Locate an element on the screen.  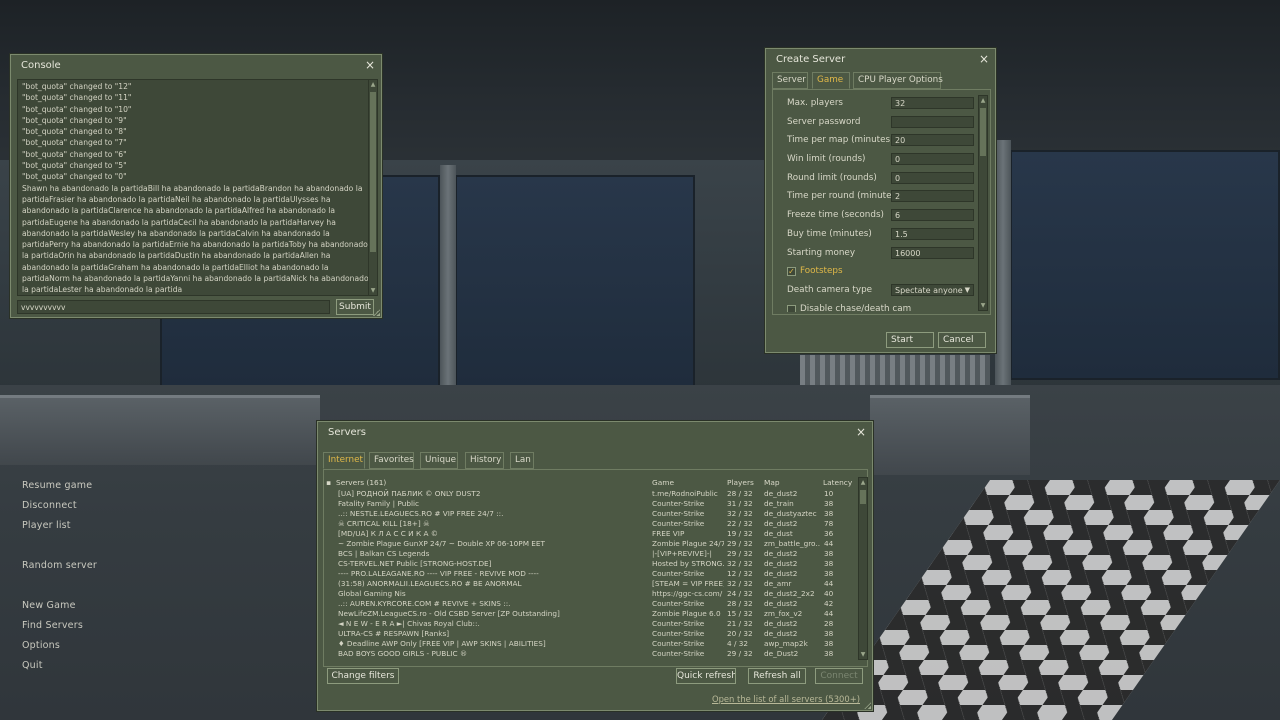
create-server-scrollbar: ▲ ▼ is located at coordinates (983, 203).